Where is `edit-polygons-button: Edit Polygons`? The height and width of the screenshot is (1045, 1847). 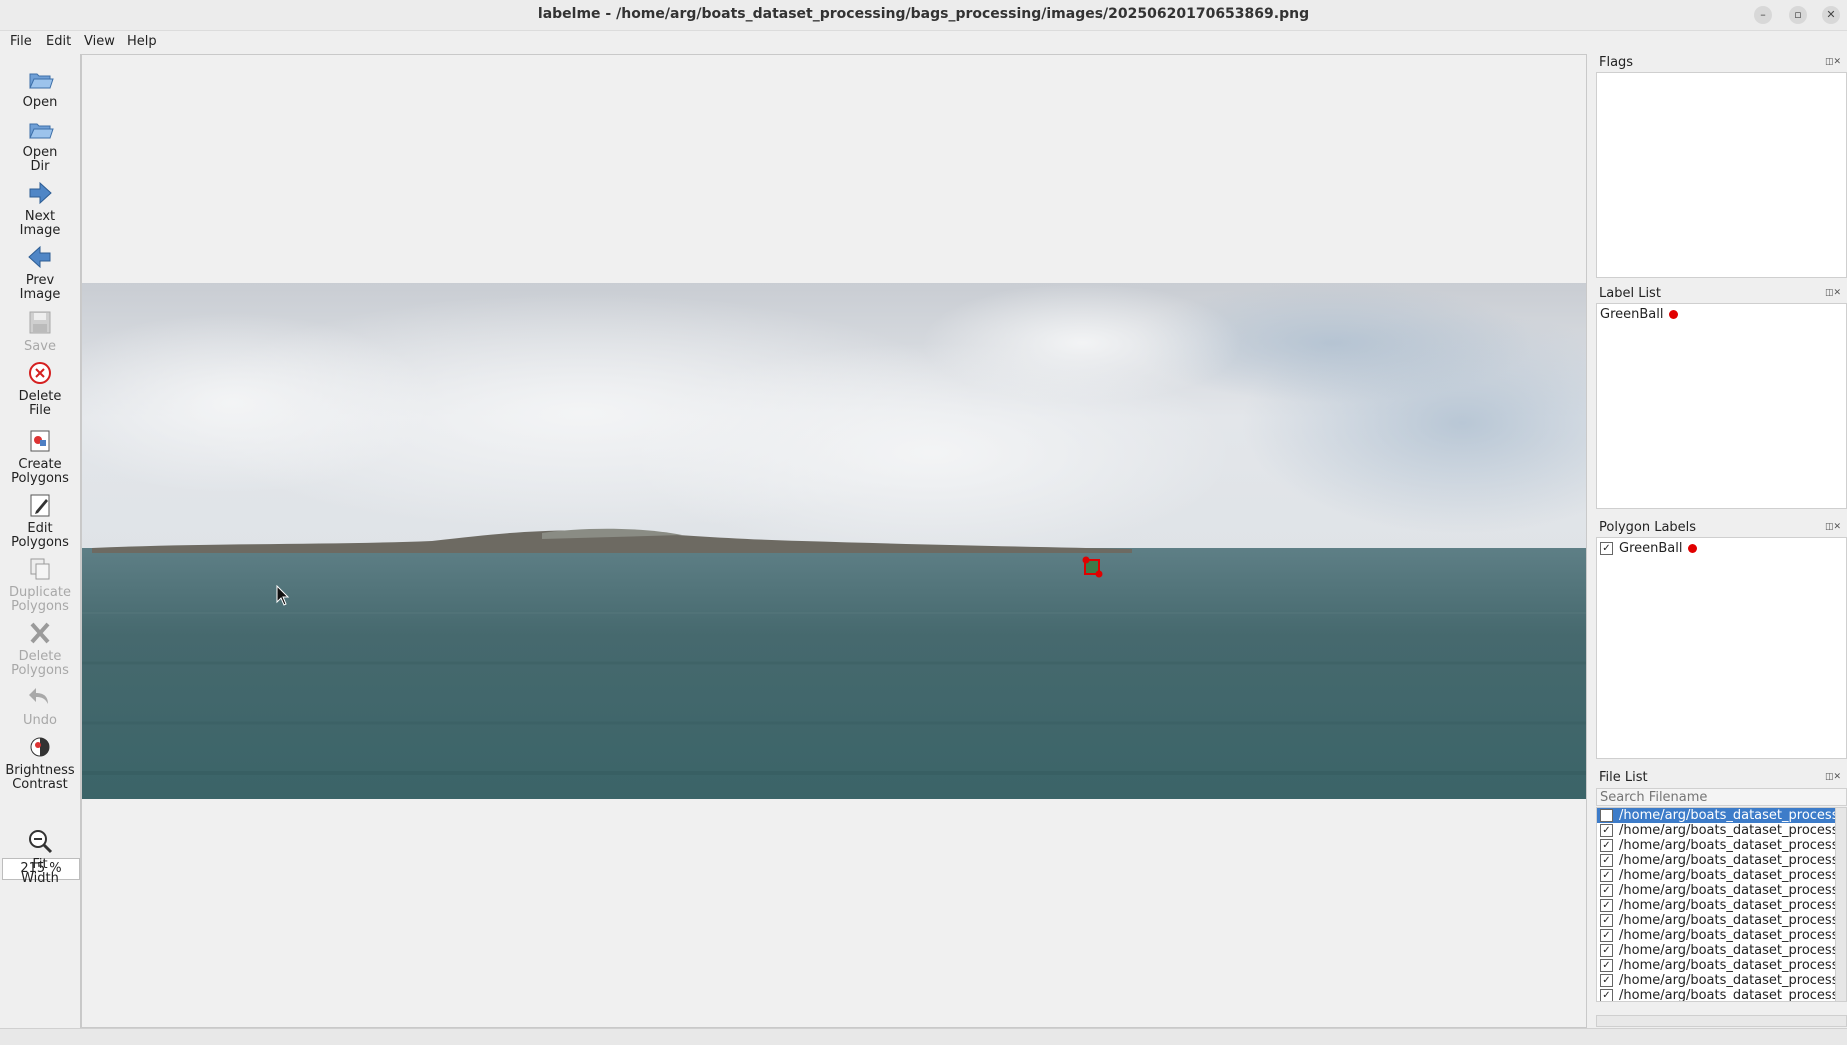
edit-polygons-button: Edit Polygons is located at coordinates (40, 521).